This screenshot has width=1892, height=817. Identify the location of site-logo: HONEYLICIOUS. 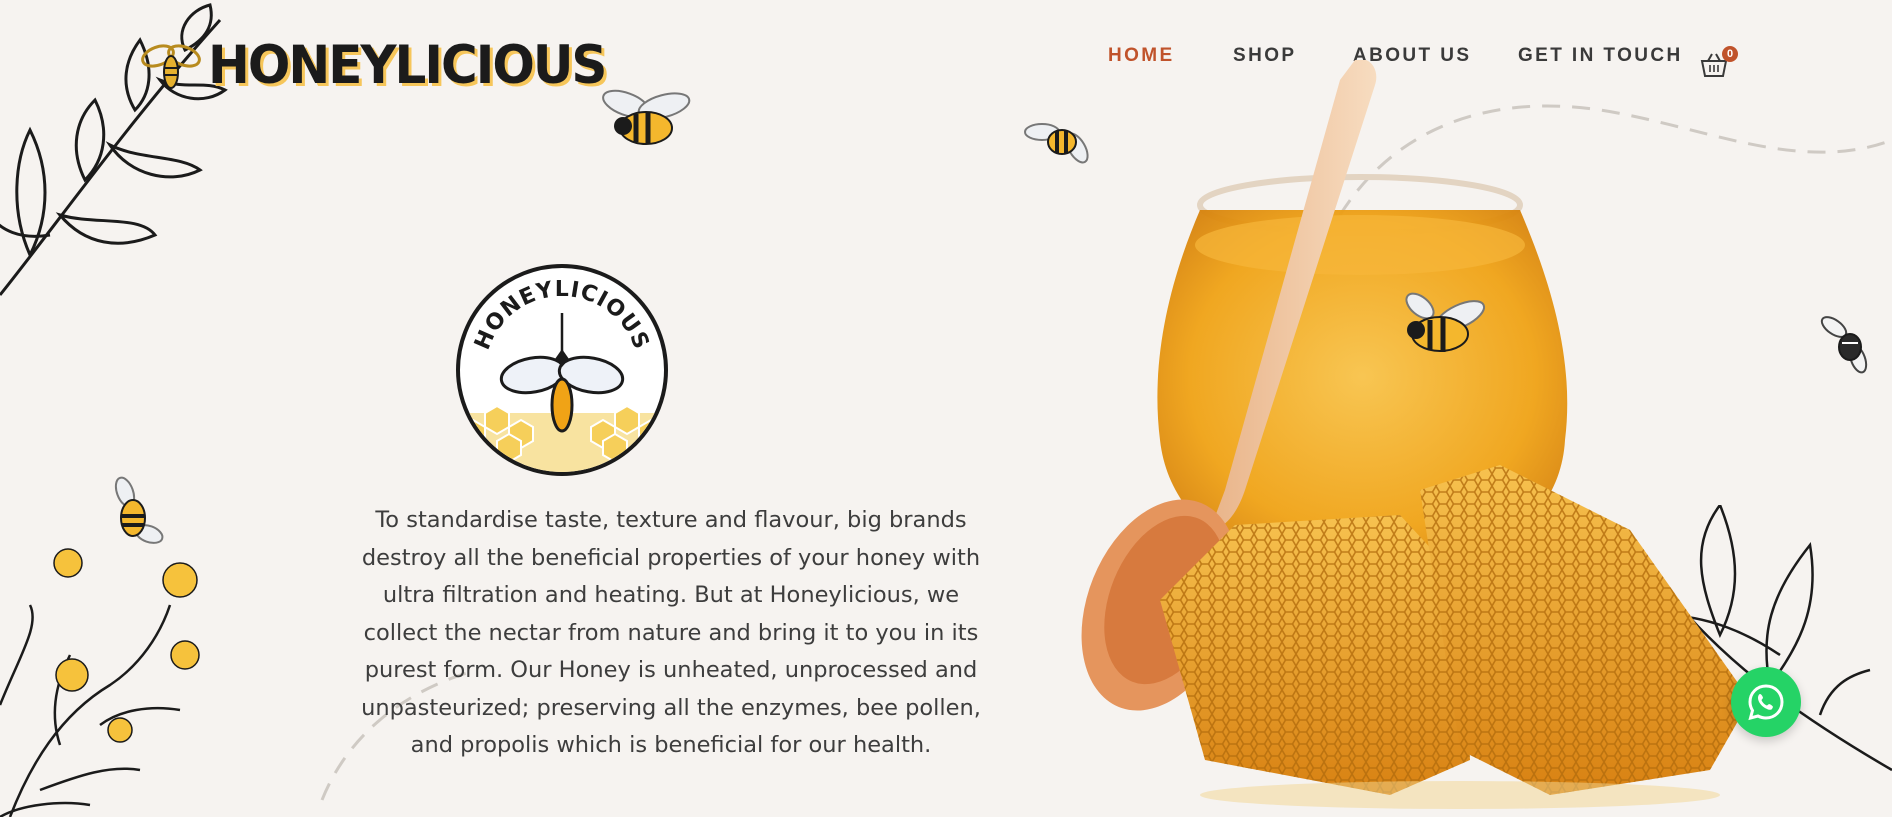
(373, 65).